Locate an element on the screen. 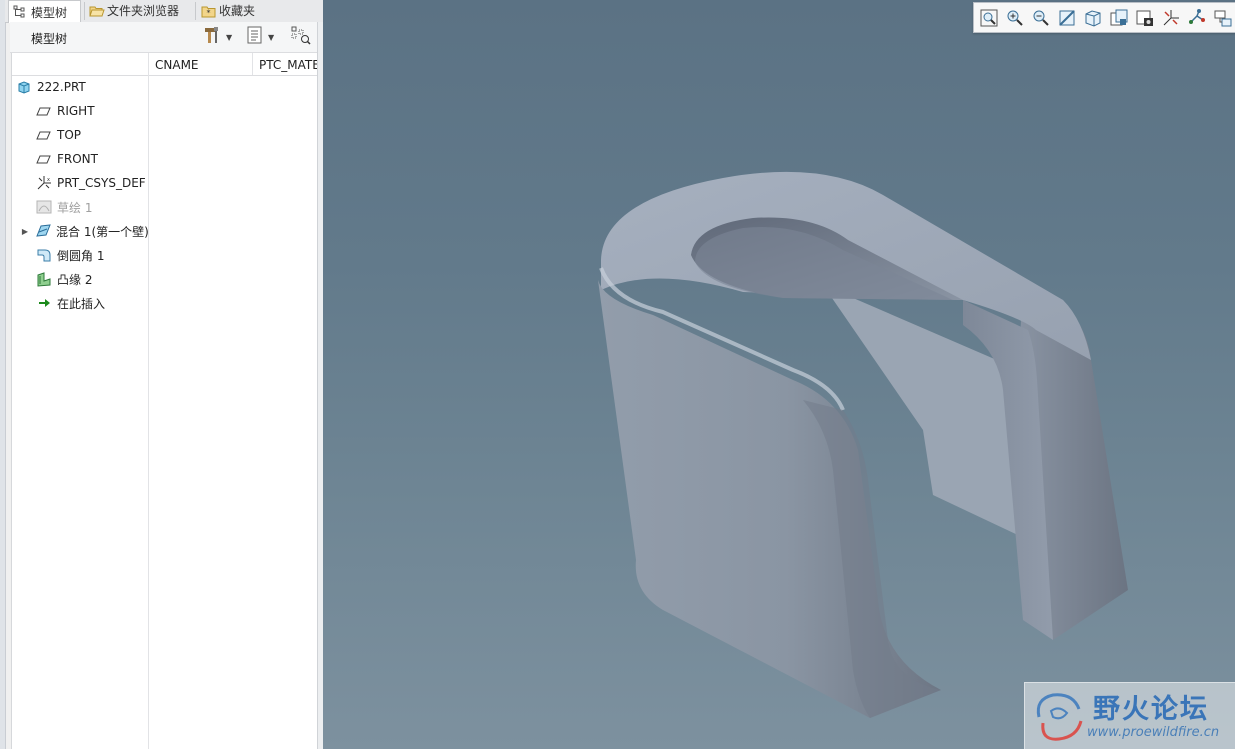  forum-watermark: 野火论坛 www.proewildfire.cn is located at coordinates (1129, 715).